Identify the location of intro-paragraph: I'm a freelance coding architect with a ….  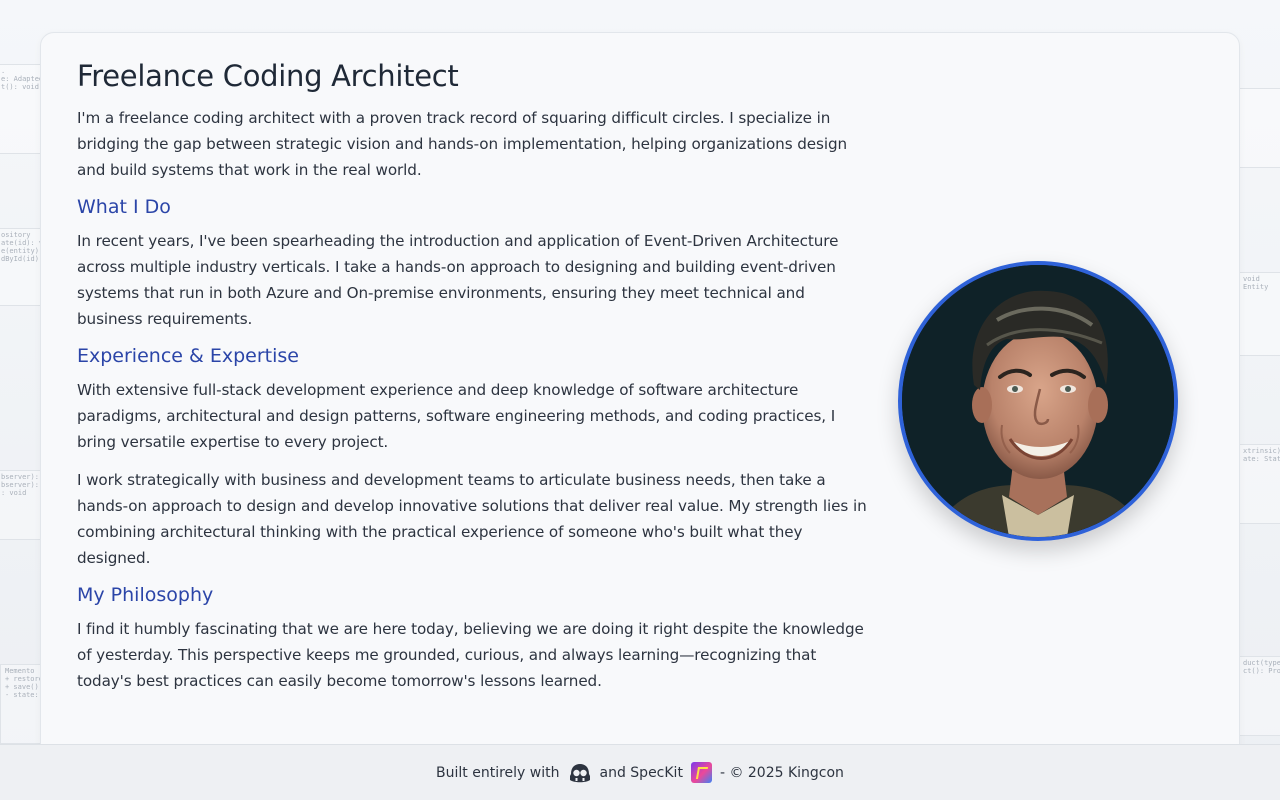
(462, 144).